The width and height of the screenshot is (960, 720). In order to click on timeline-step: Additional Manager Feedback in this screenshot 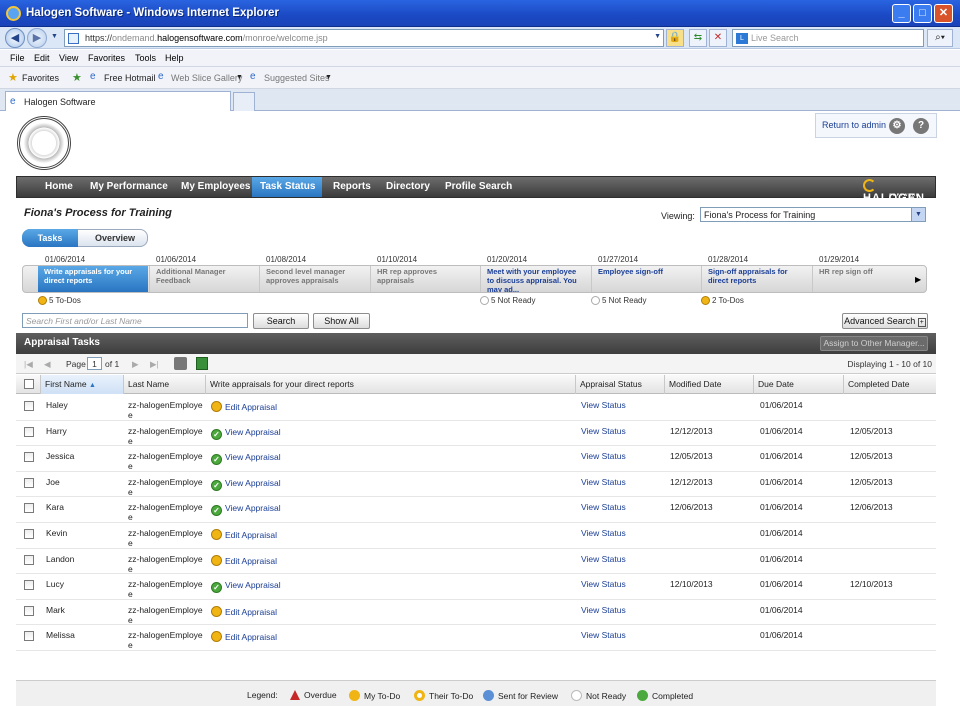, I will do `click(204, 279)`.